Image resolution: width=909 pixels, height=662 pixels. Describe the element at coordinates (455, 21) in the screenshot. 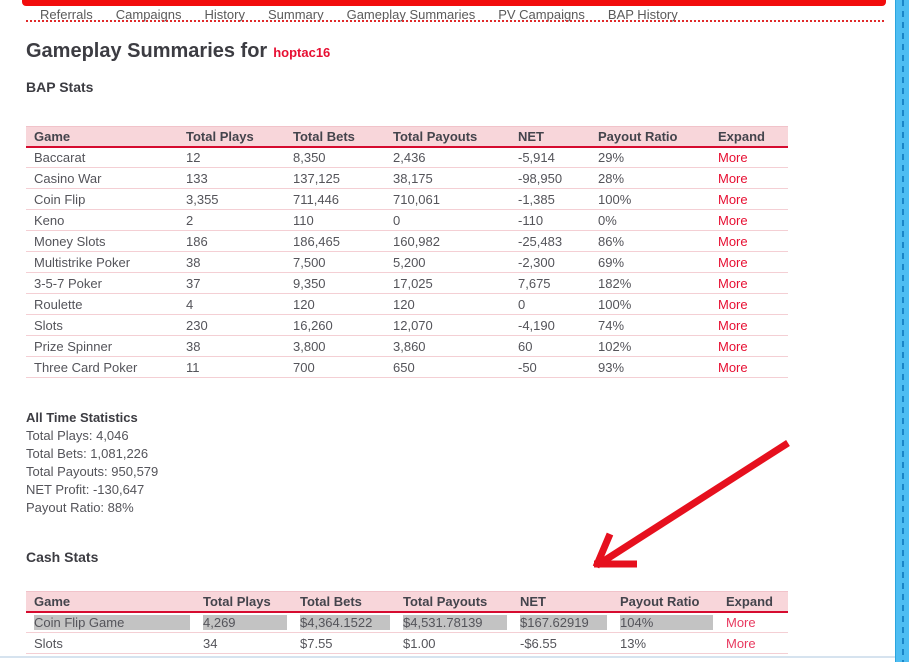

I see `dotted-divider` at that location.